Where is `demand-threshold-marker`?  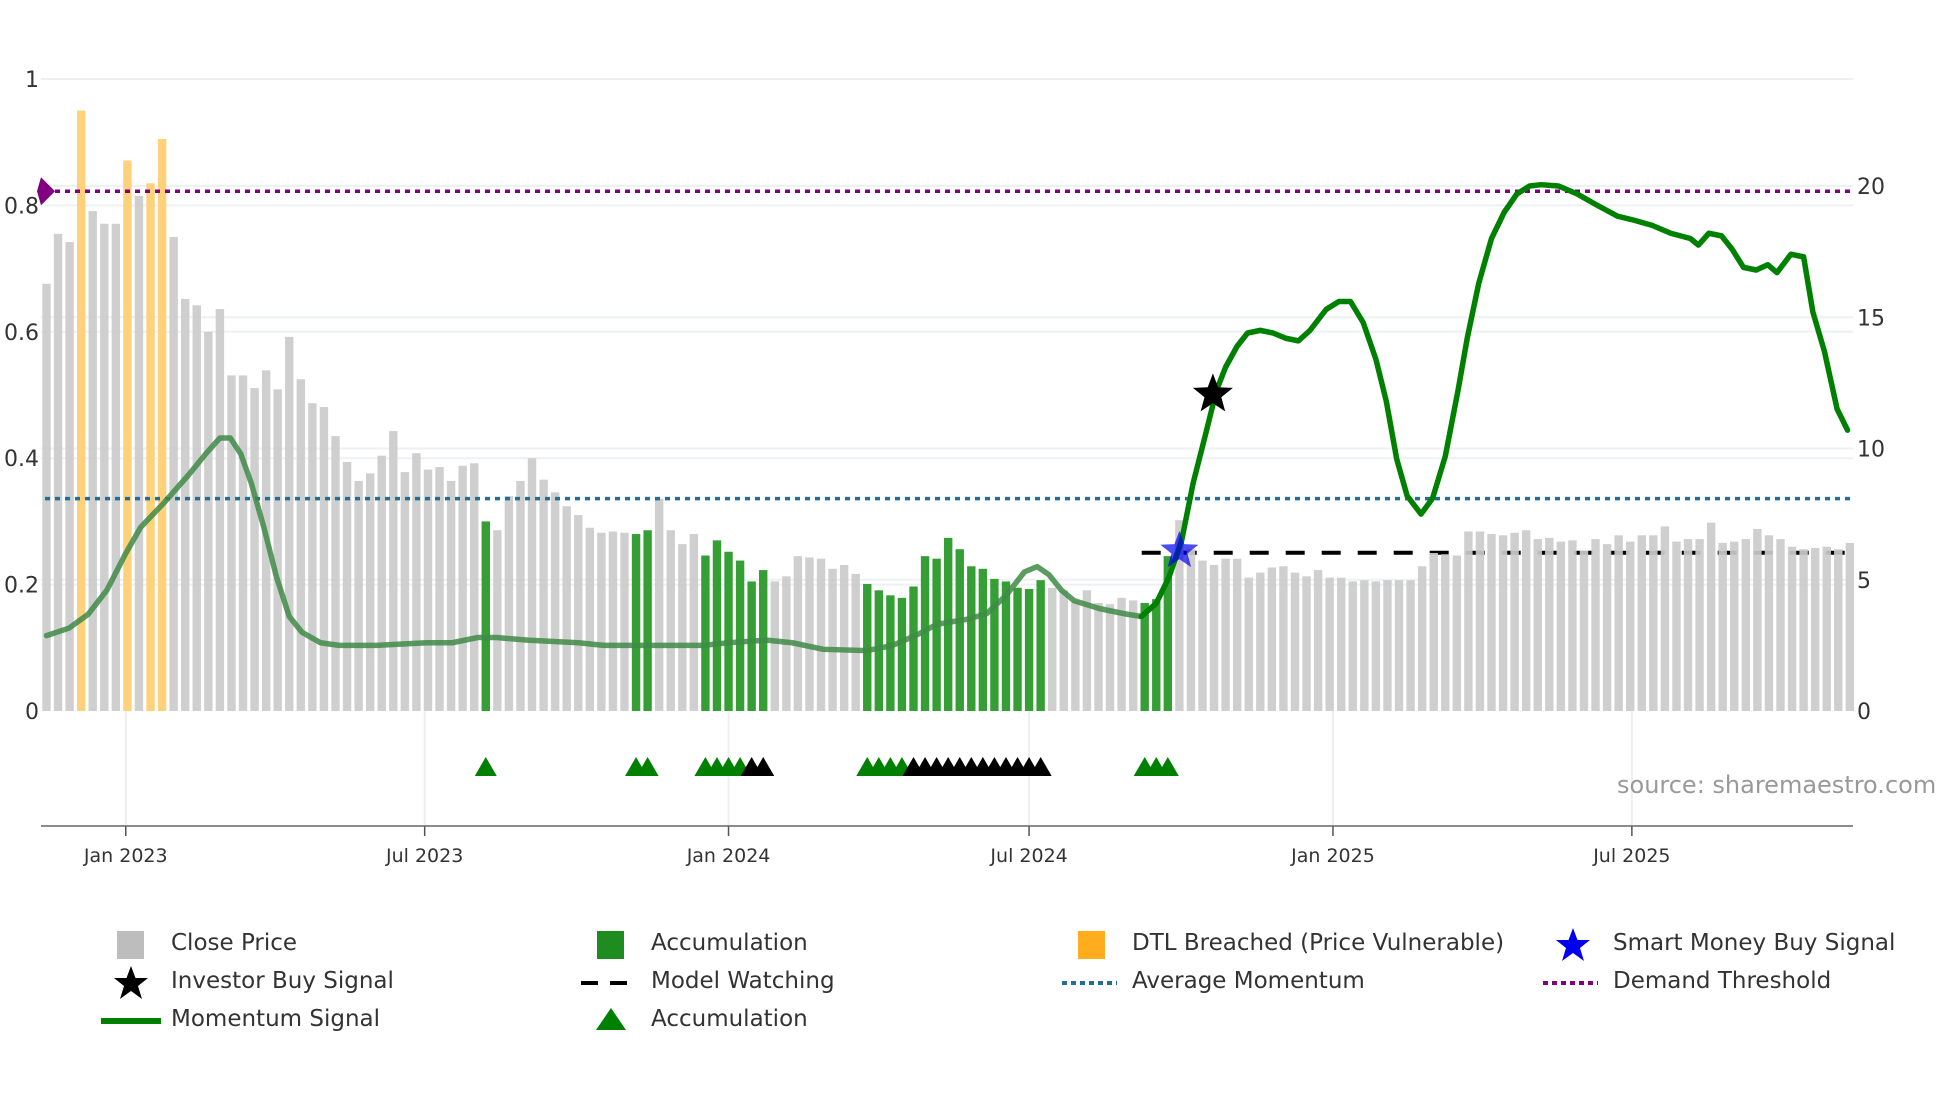
demand-threshold-marker is located at coordinates (46, 191).